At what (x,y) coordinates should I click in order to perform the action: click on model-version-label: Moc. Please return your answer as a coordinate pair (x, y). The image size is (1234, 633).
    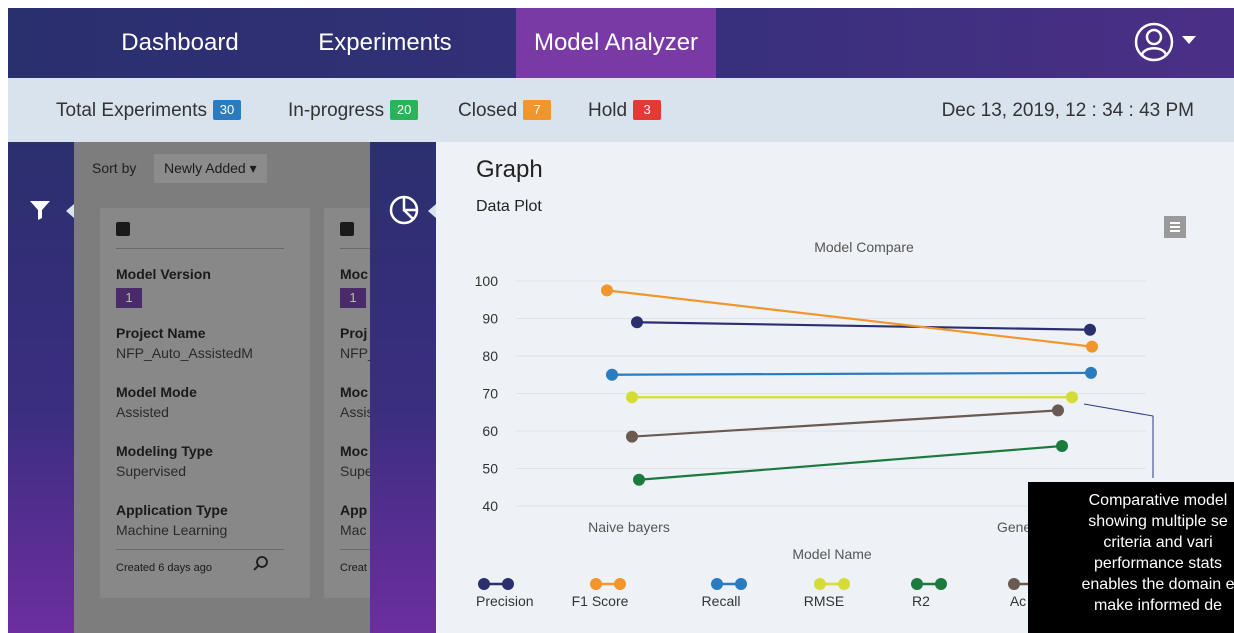
    Looking at the image, I should click on (354, 274).